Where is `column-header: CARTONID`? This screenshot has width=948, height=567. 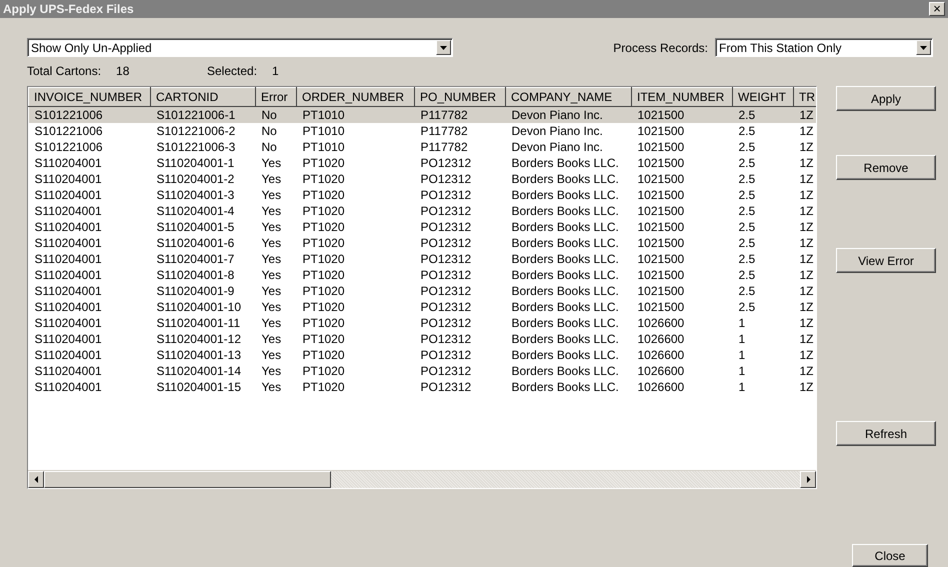 column-header: CARTONID is located at coordinates (203, 97).